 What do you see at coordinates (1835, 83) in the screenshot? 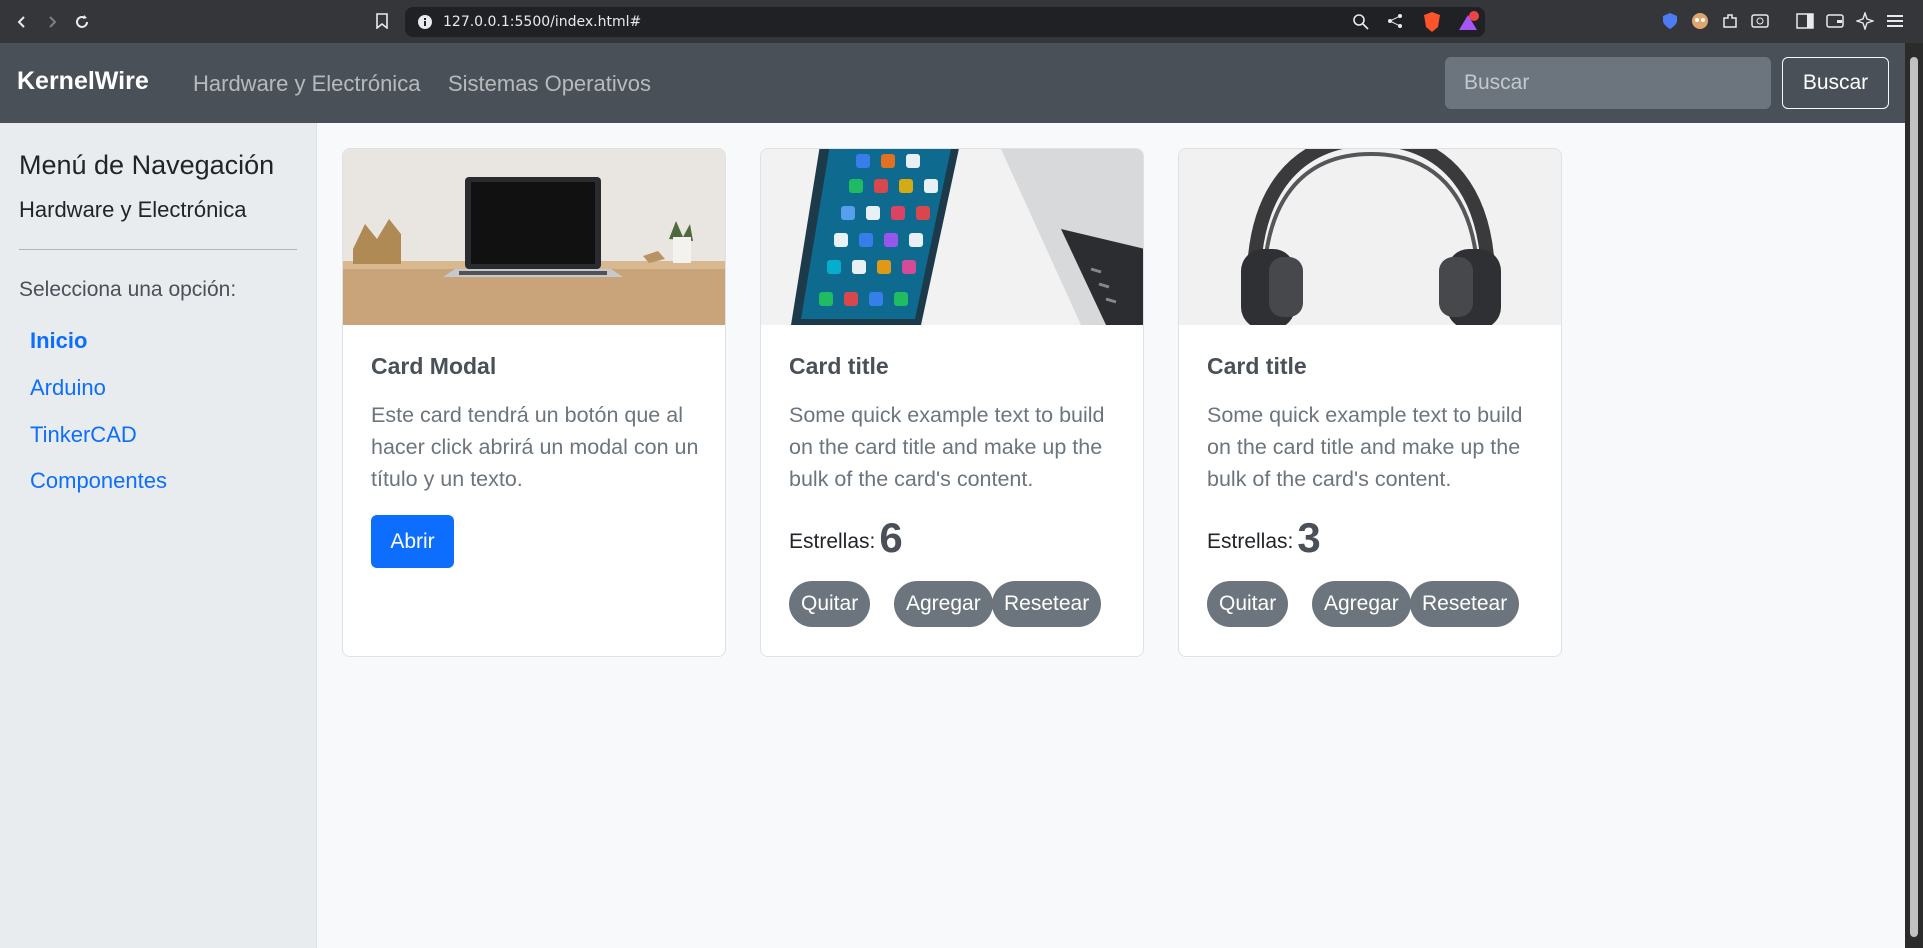
I see `search-button: Buscar` at bounding box center [1835, 83].